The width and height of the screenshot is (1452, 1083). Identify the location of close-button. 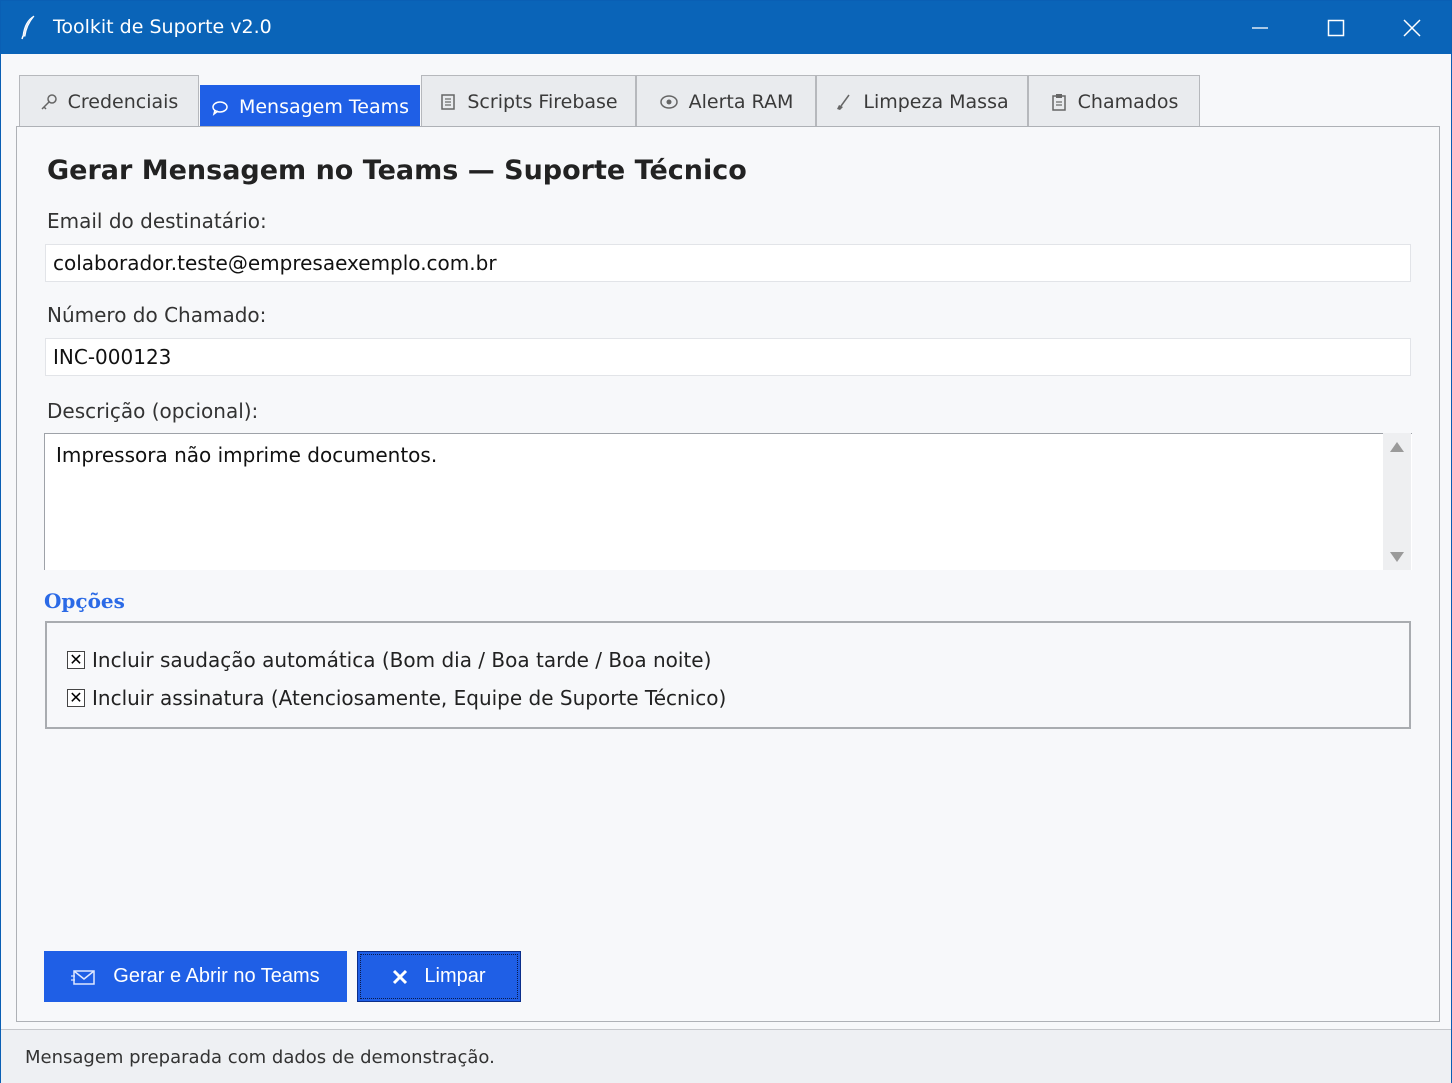
(1412, 27).